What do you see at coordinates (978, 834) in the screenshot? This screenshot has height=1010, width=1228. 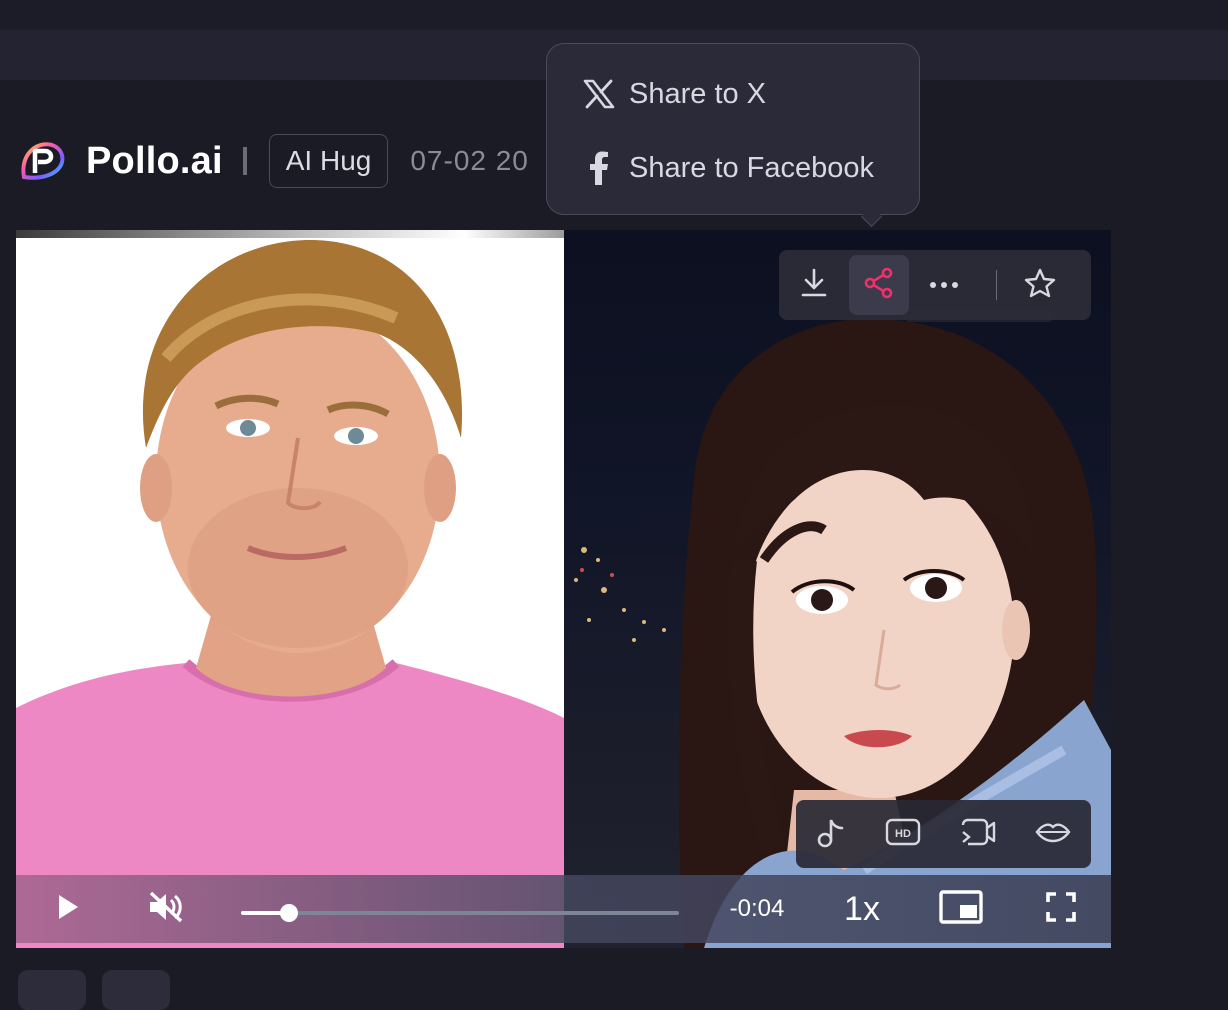 I see `video-call-icon` at bounding box center [978, 834].